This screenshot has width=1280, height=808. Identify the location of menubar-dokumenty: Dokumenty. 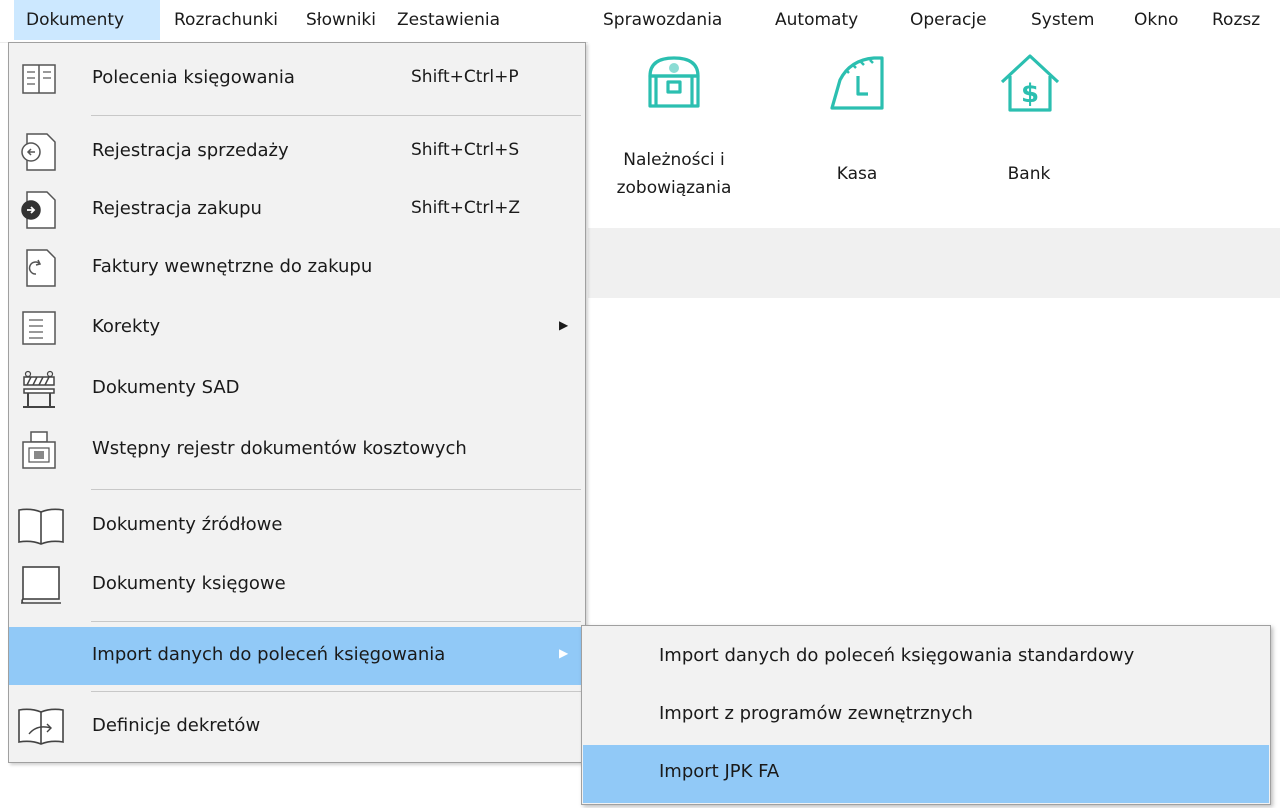
(87, 20).